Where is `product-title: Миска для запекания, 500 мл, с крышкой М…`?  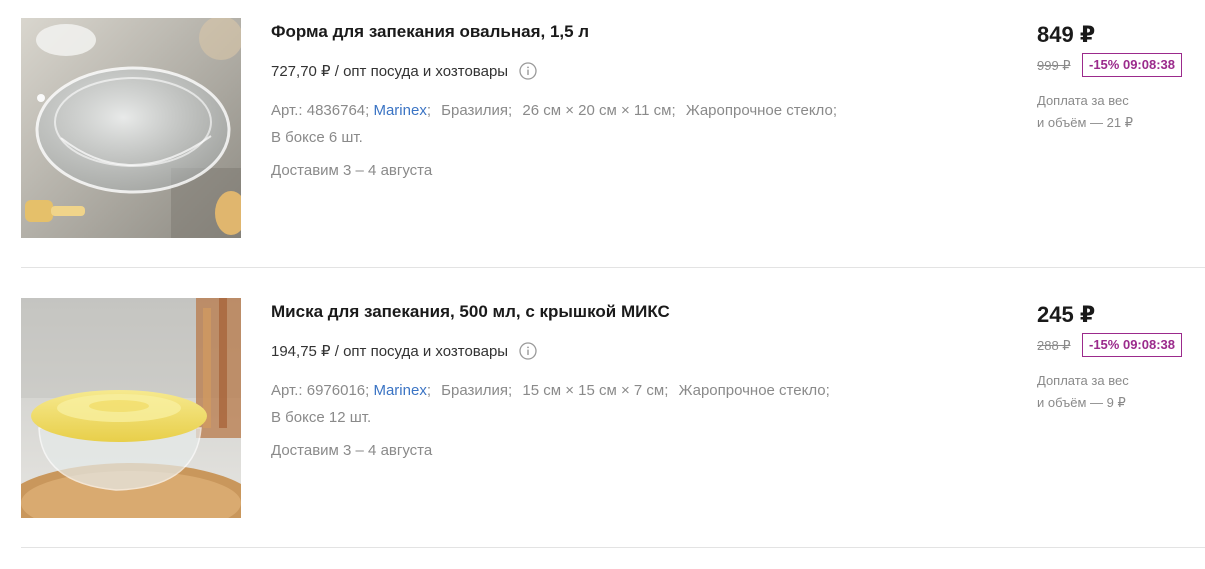 product-title: Миска для запекания, 500 мл, с крышкой М… is located at coordinates (470, 312).